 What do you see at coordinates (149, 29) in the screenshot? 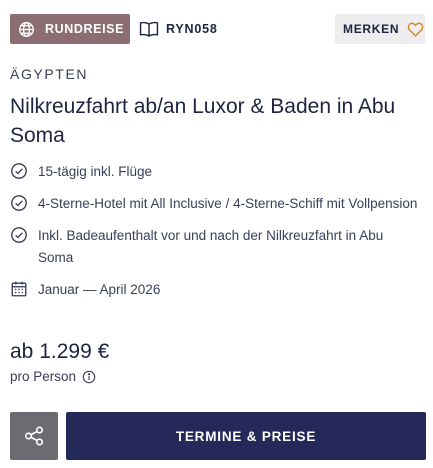
I see `book-icon` at bounding box center [149, 29].